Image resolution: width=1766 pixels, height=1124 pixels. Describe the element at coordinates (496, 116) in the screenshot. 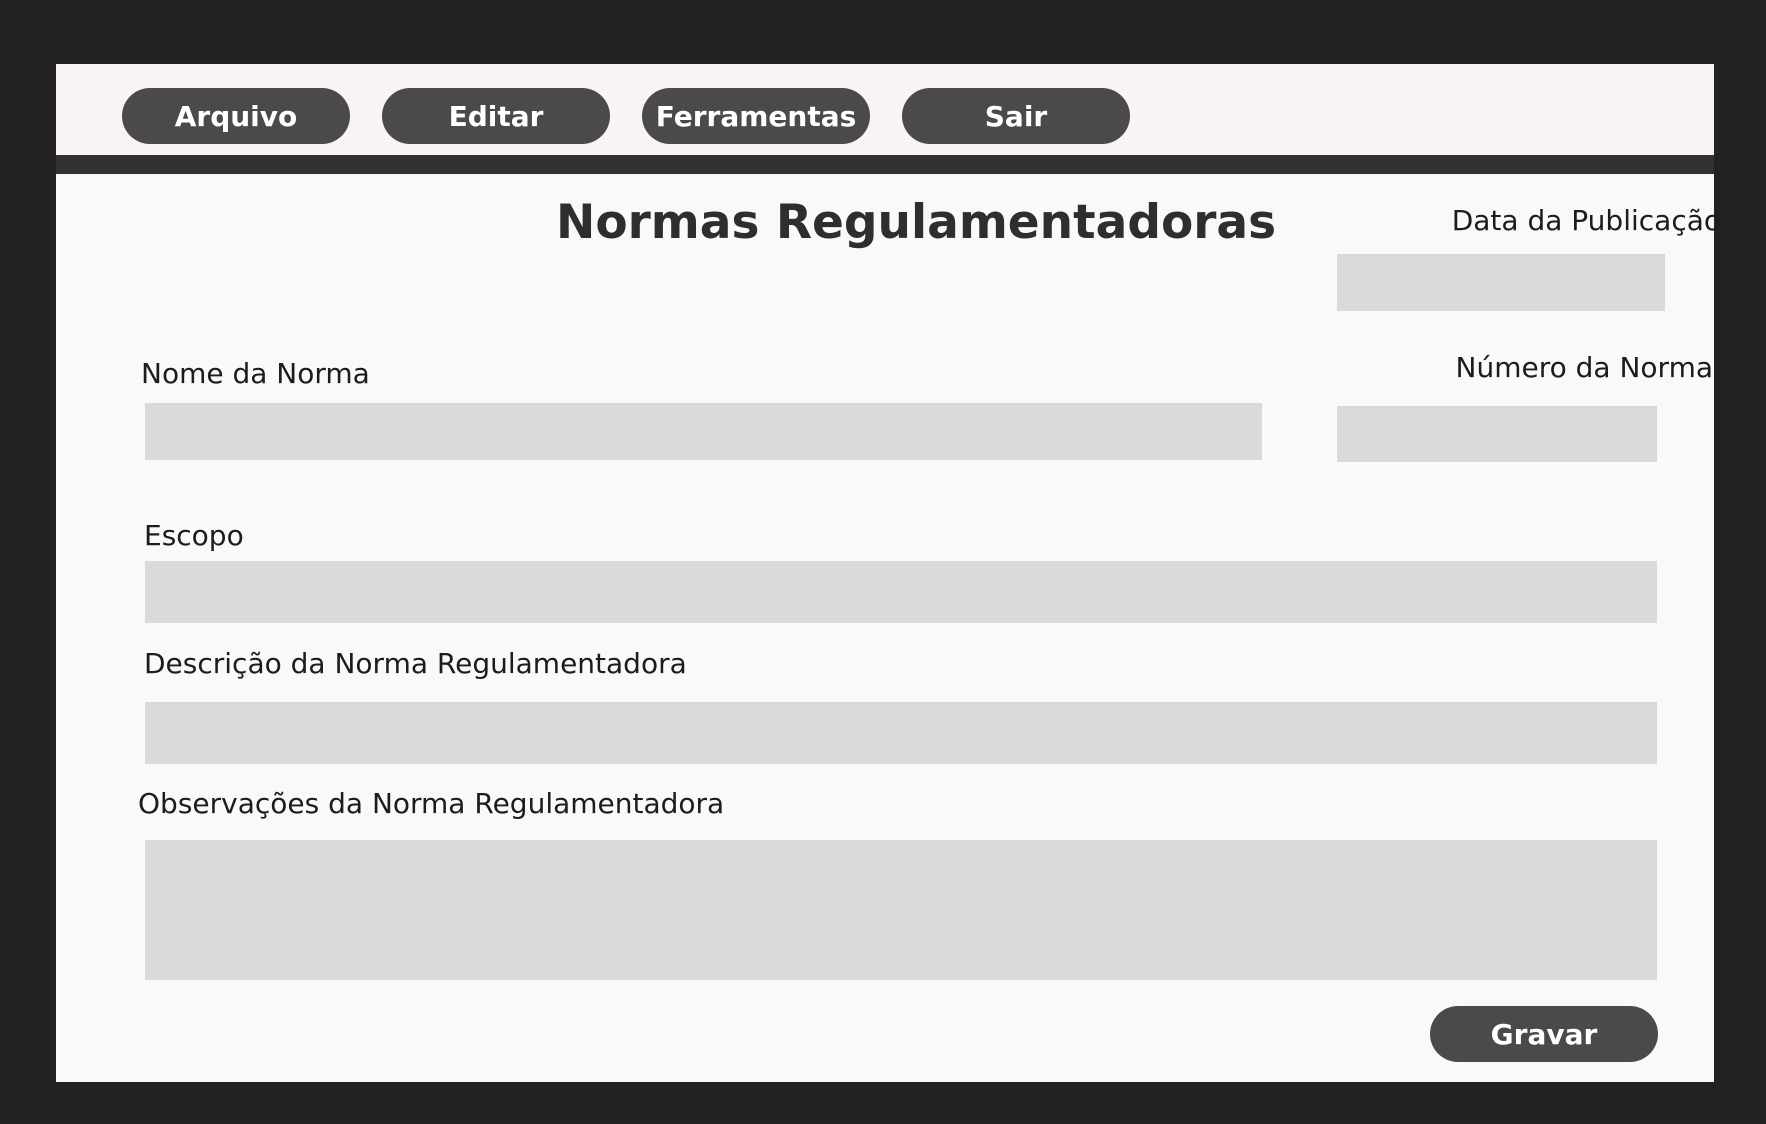

I see `menu-editar-button: Editar` at that location.